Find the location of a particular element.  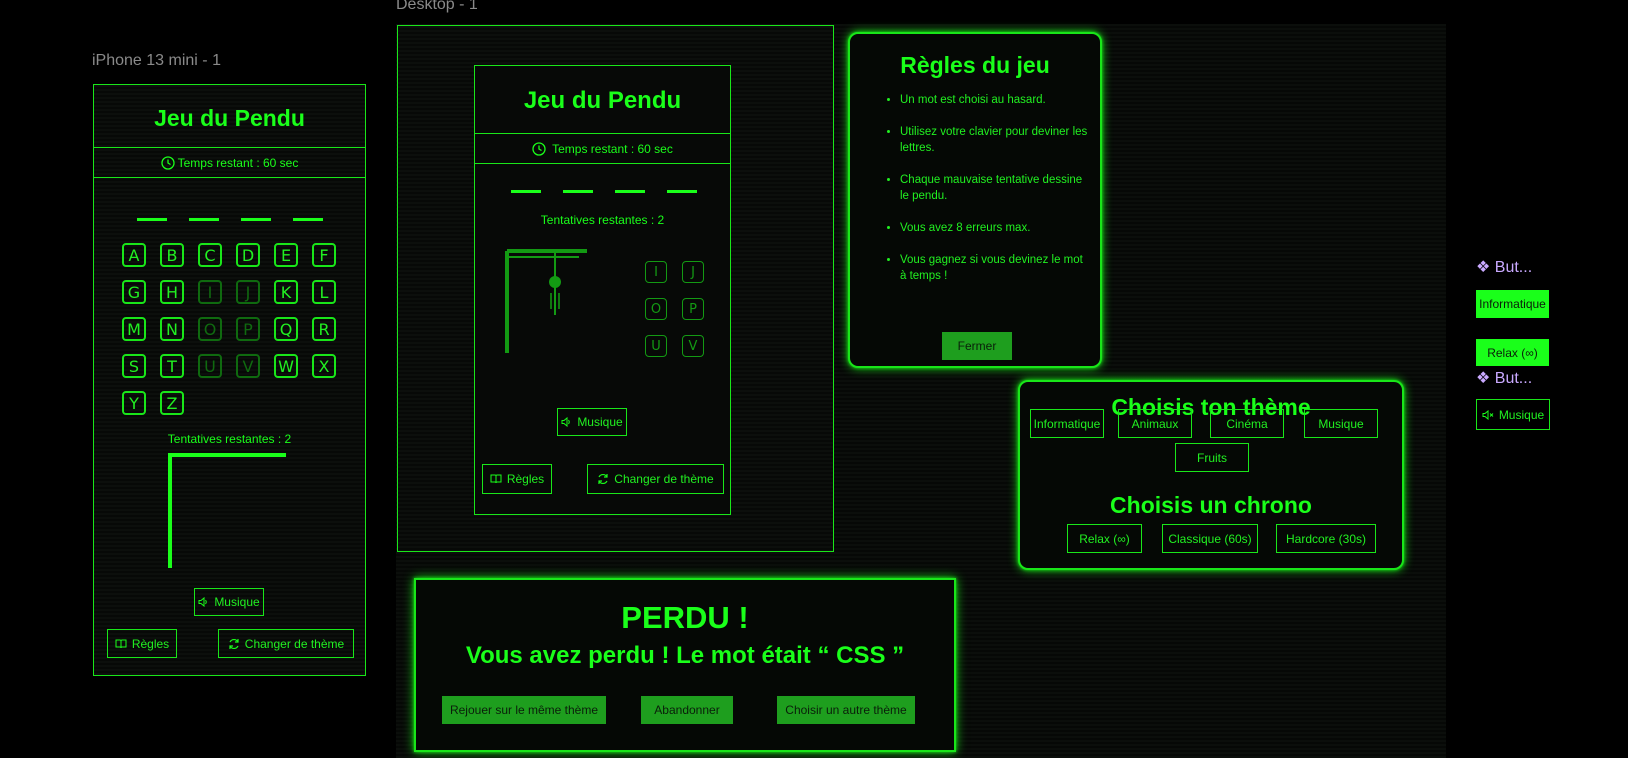

letter-key-q: Q is located at coordinates (286, 329).